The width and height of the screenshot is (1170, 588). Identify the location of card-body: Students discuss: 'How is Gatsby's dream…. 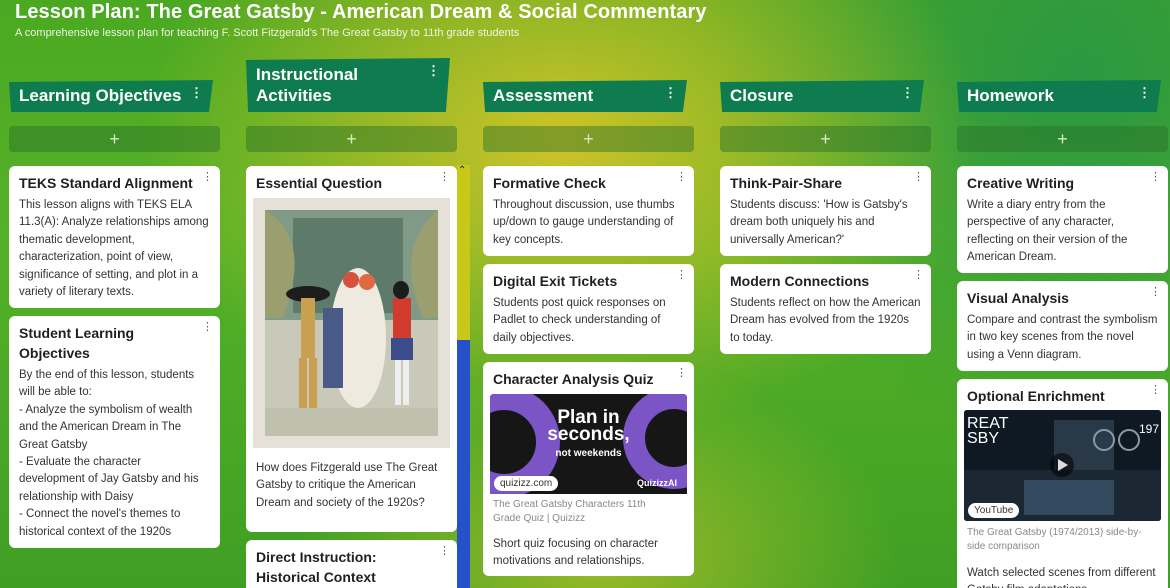
(819, 222).